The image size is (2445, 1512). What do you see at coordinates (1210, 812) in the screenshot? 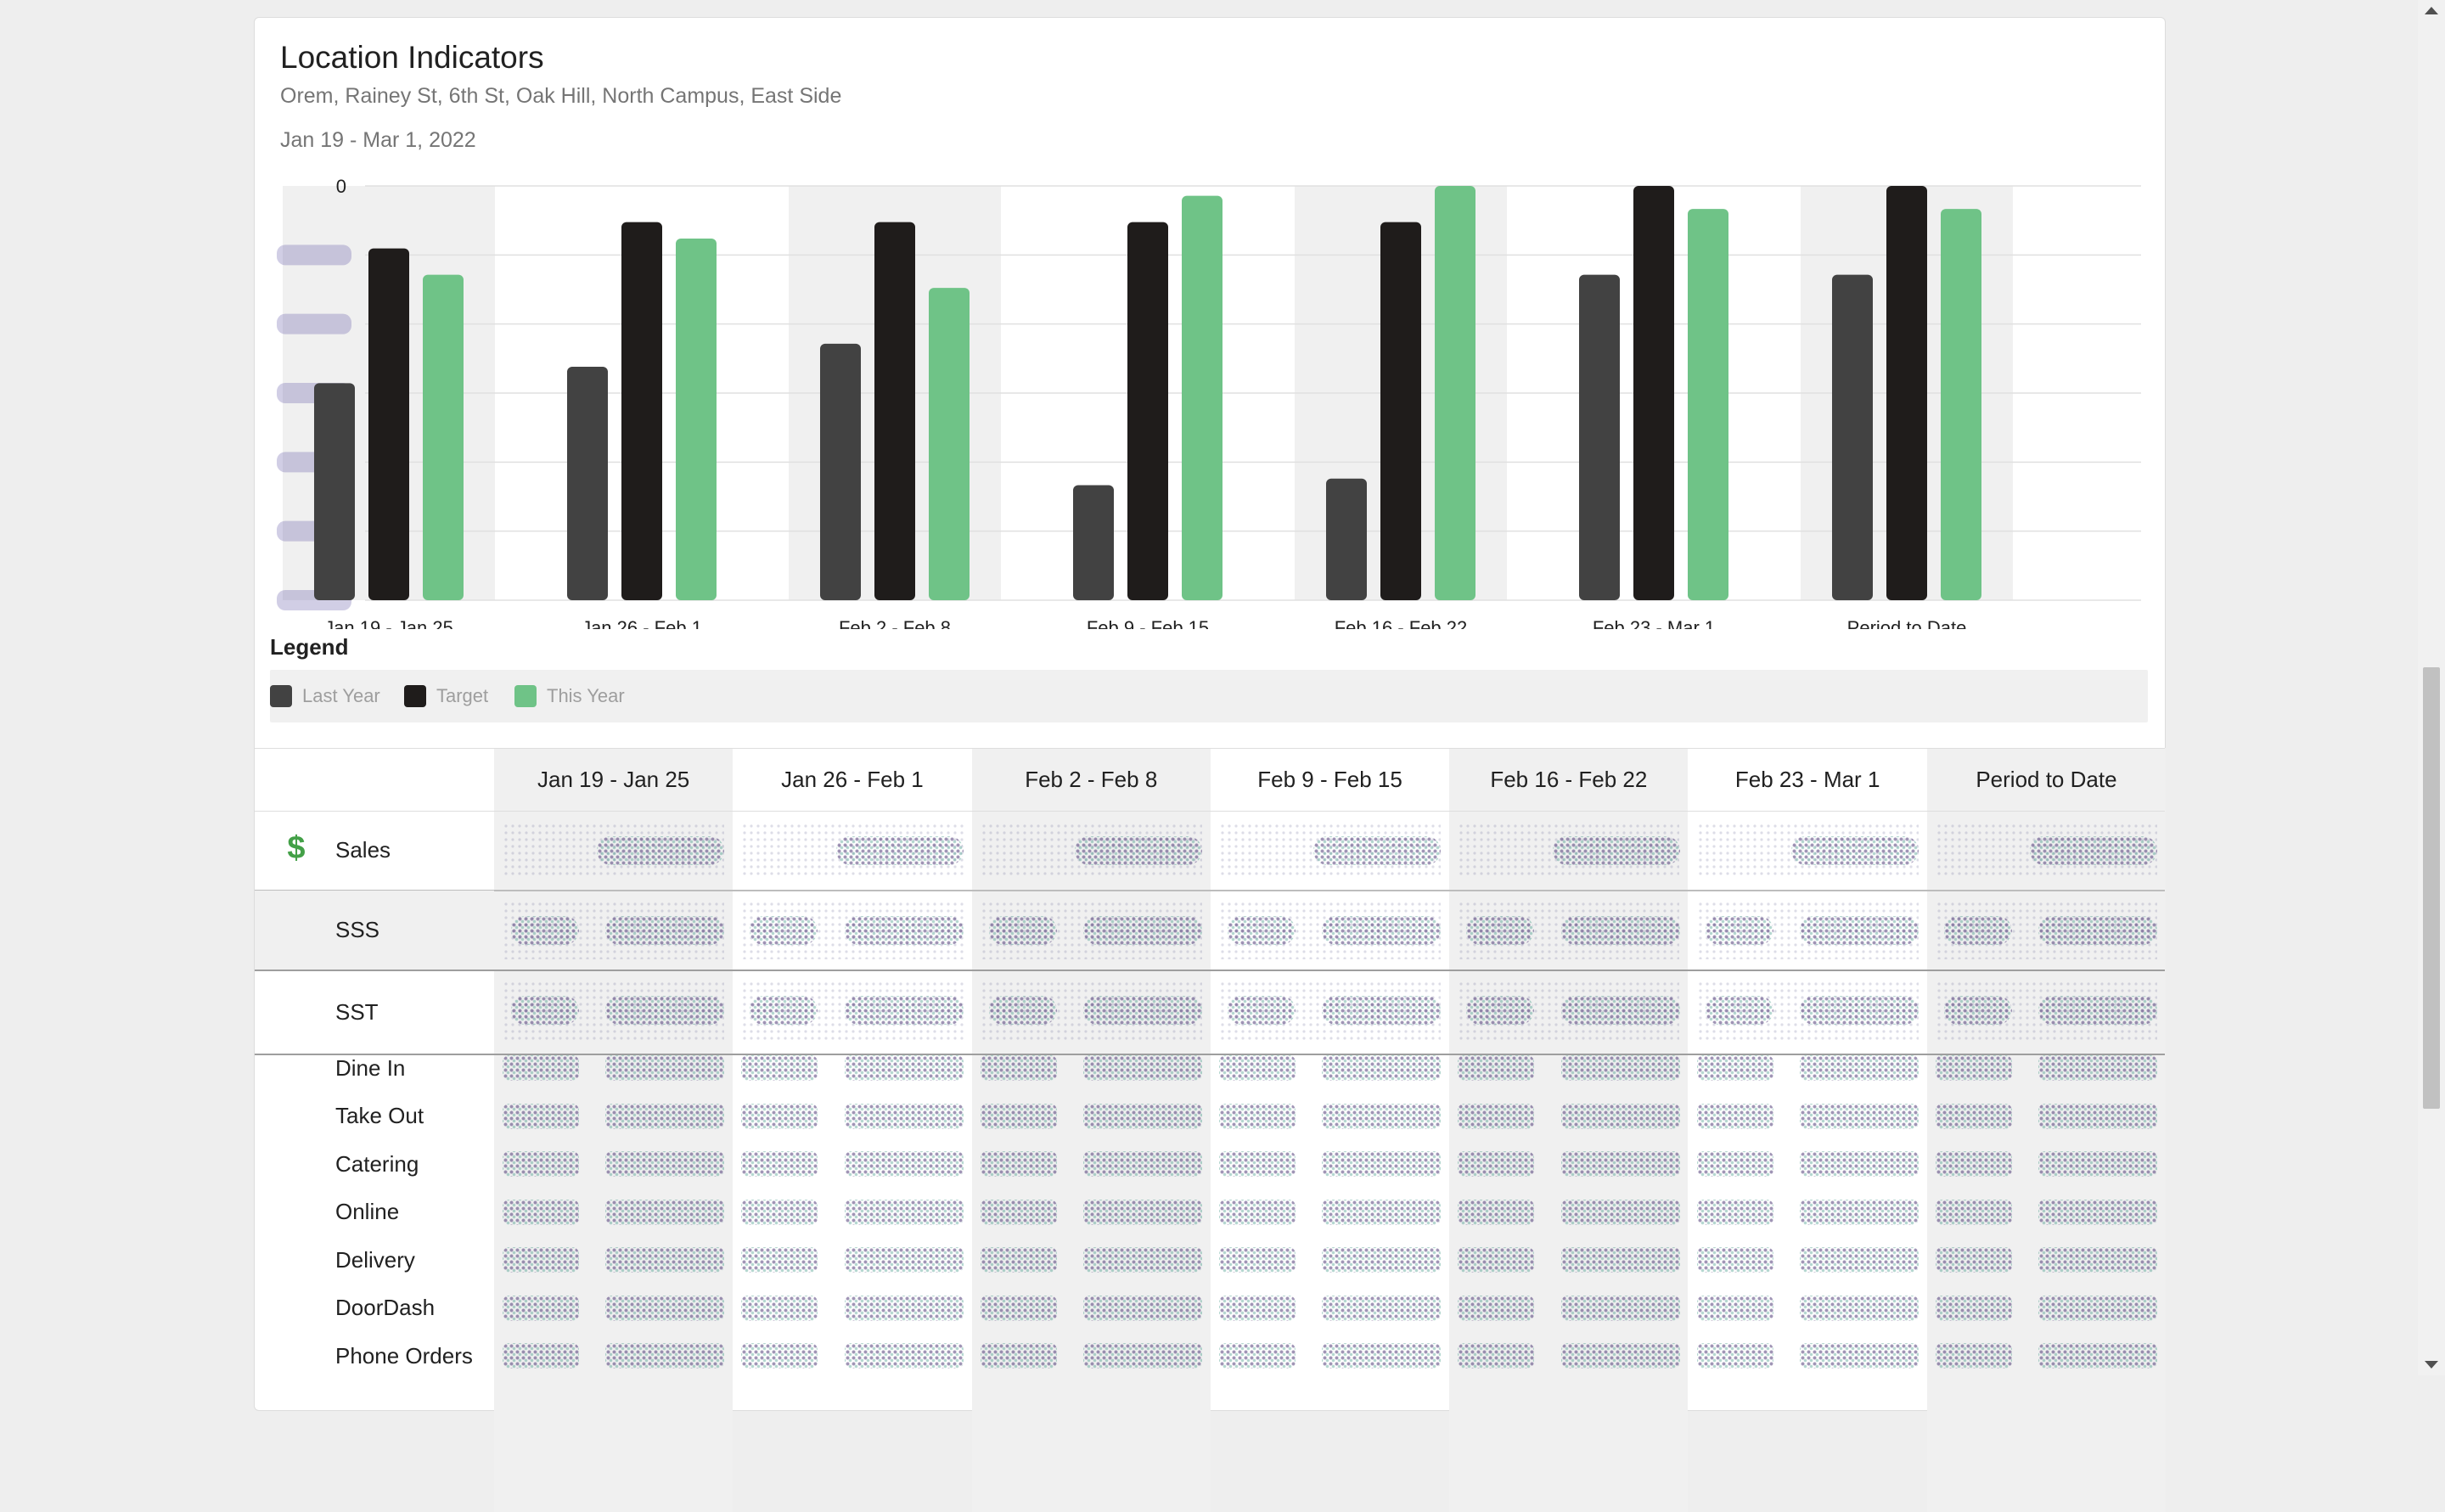
I see `header-border` at bounding box center [1210, 812].